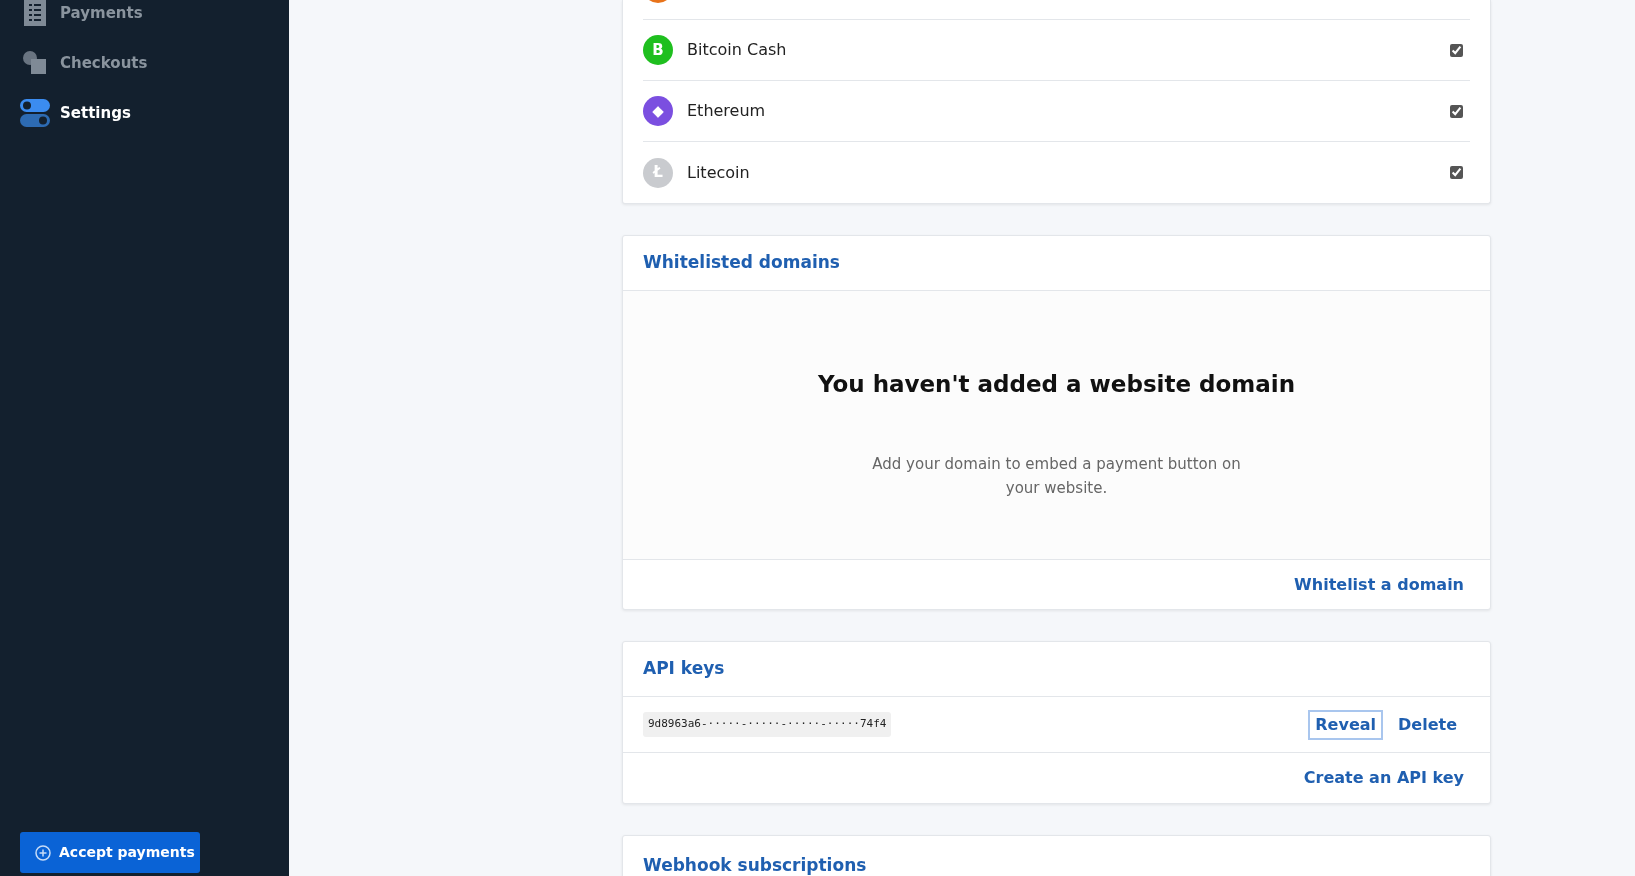  I want to click on accept-payments-button: Accept payments, so click(110, 852).